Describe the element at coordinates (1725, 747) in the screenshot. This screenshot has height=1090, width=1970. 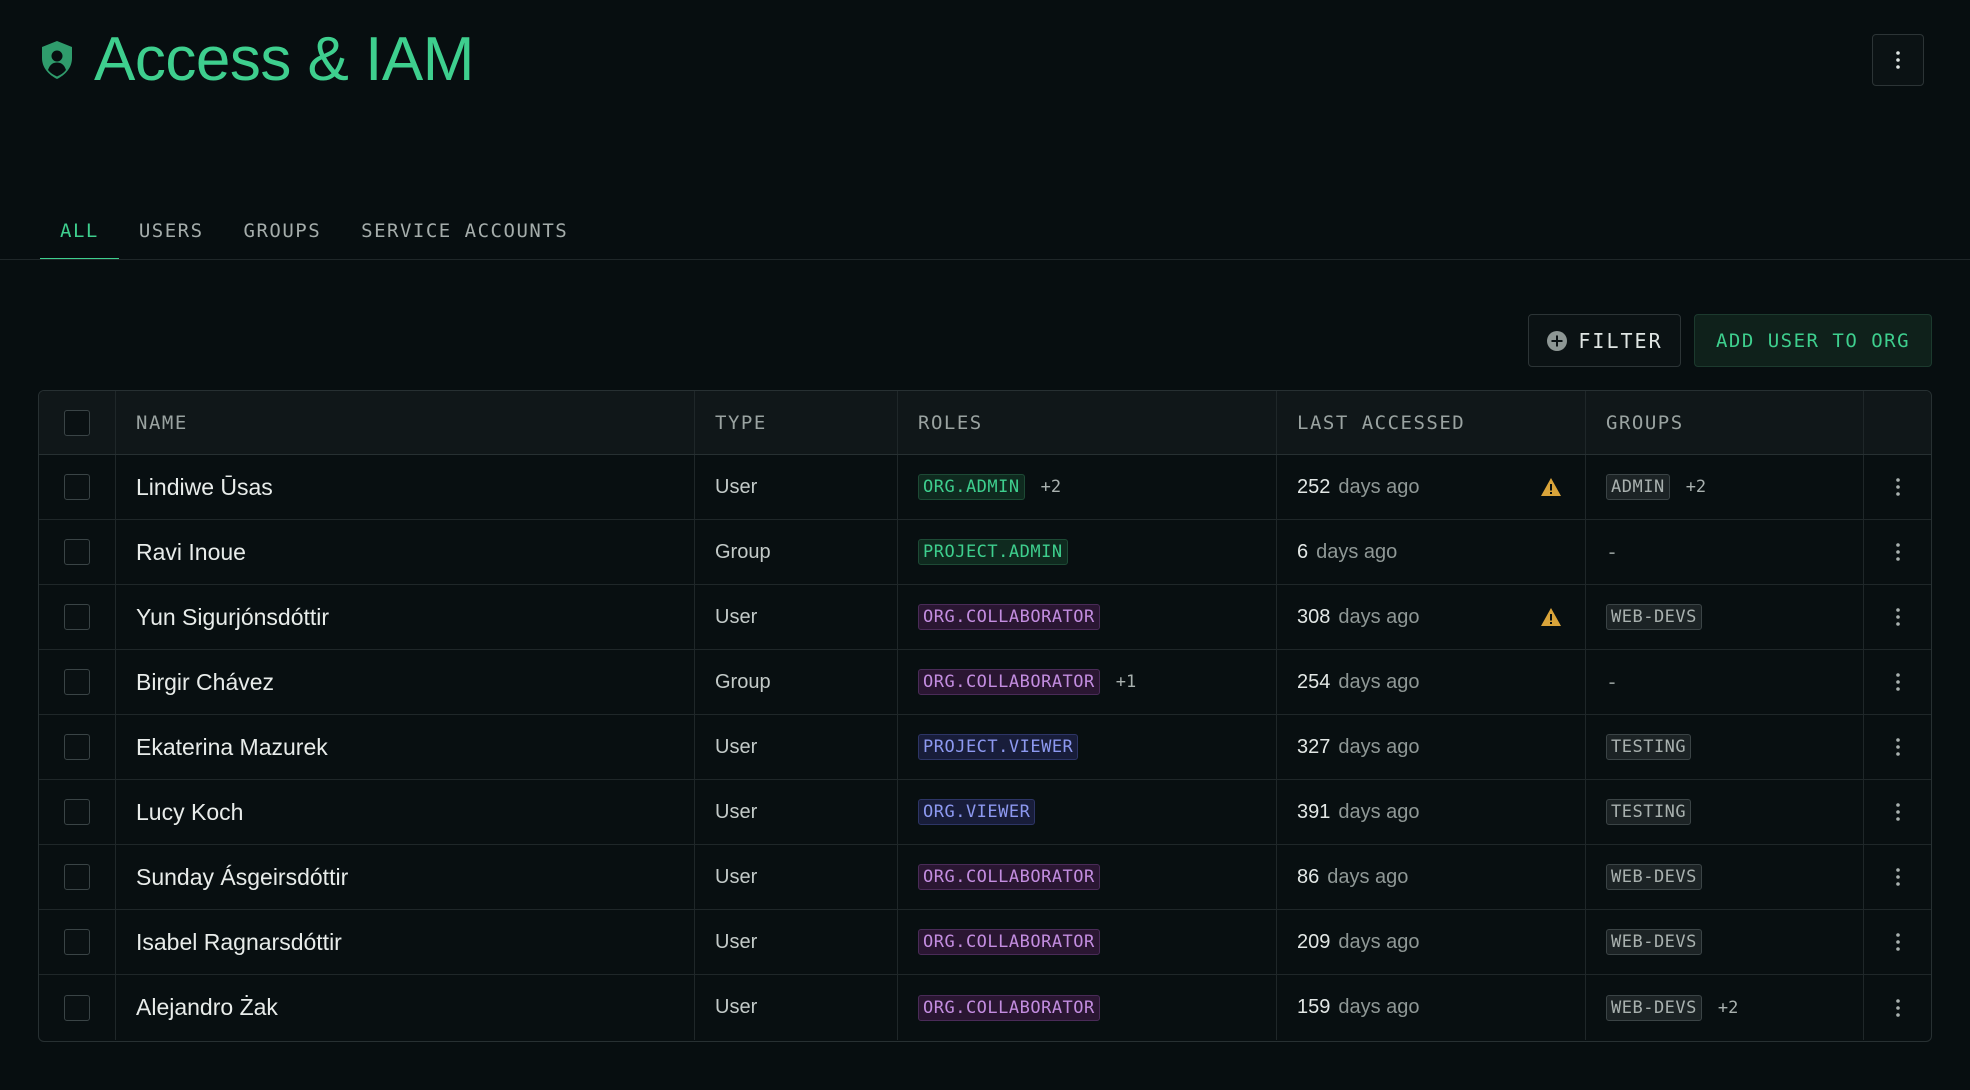
I see `groups-cell: TESTING` at that location.